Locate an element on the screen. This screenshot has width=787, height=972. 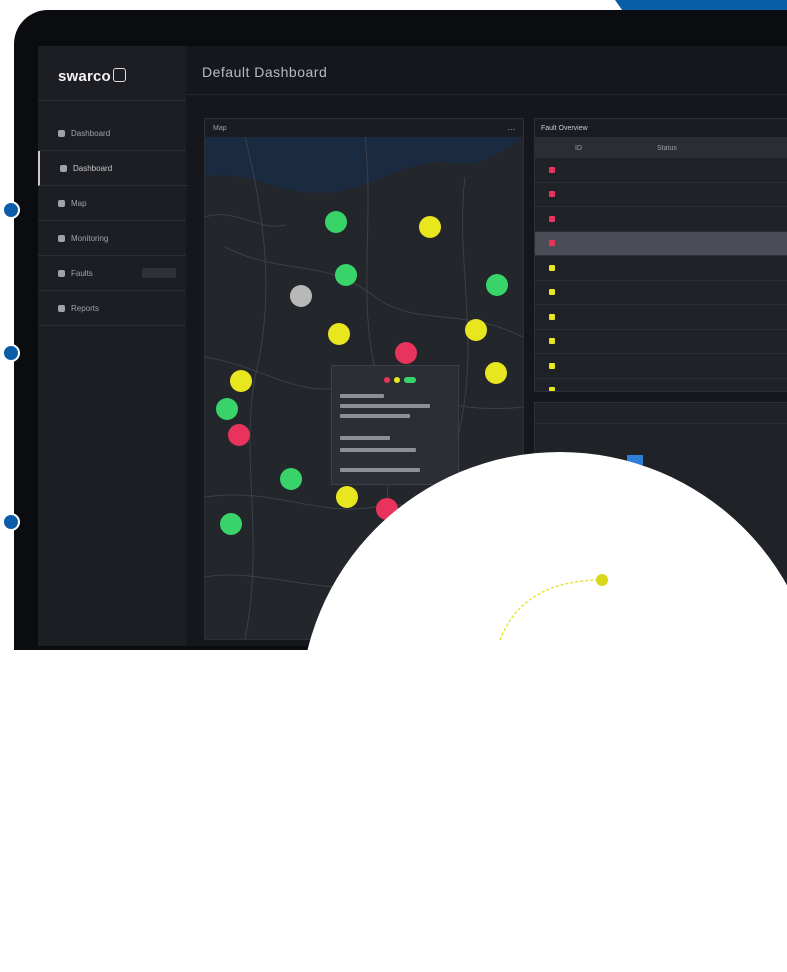
sidebar-item-label: Map is located at coordinates (79, 203).